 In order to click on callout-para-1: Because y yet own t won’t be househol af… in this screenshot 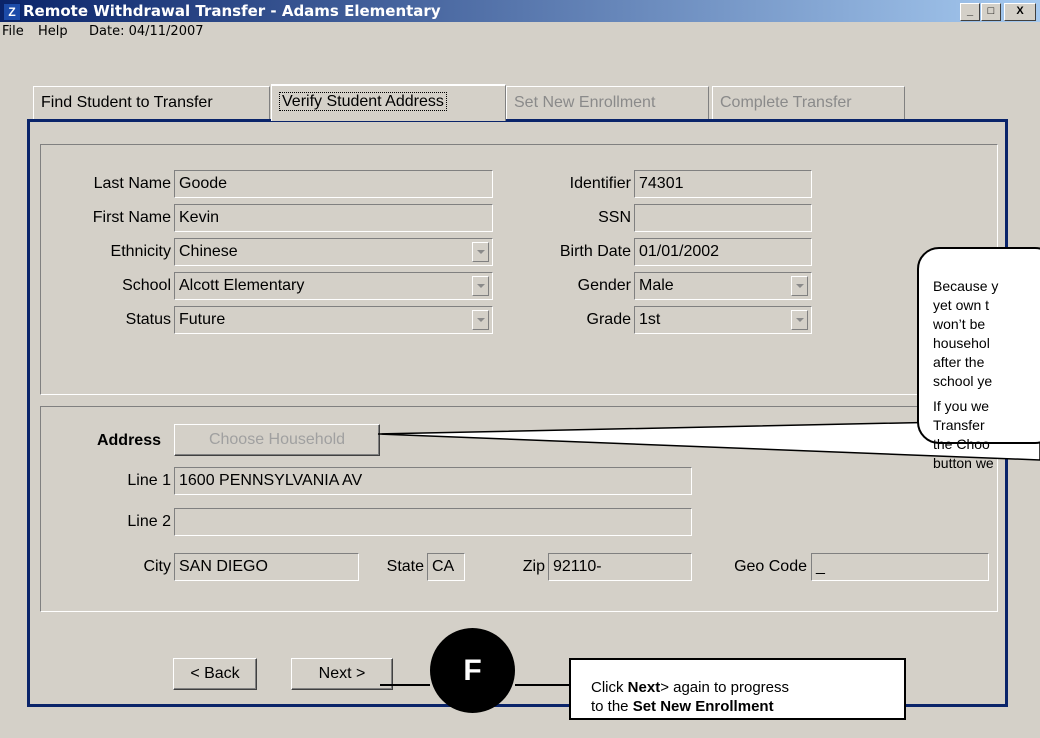, I will do `click(986, 334)`.